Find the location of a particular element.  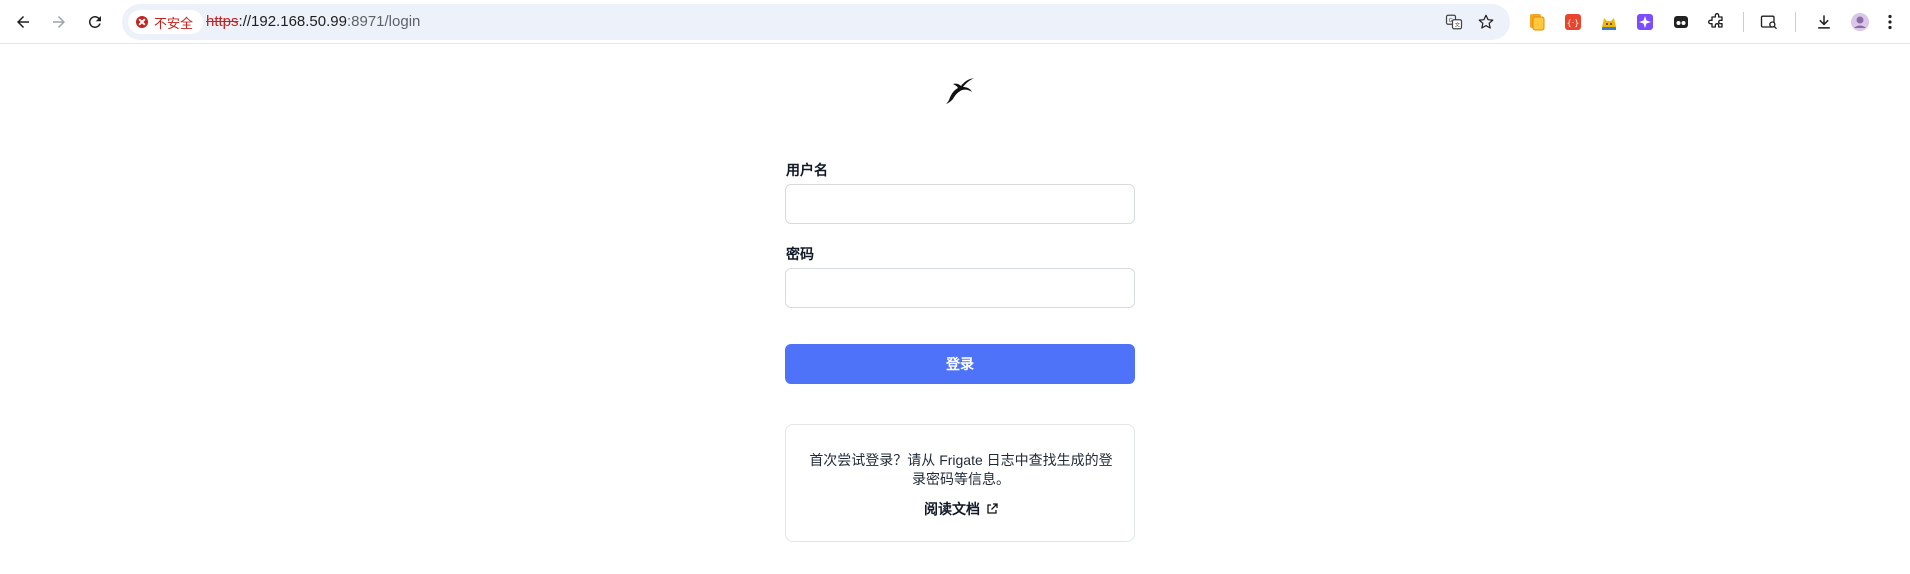

download-icon is located at coordinates (1824, 22).